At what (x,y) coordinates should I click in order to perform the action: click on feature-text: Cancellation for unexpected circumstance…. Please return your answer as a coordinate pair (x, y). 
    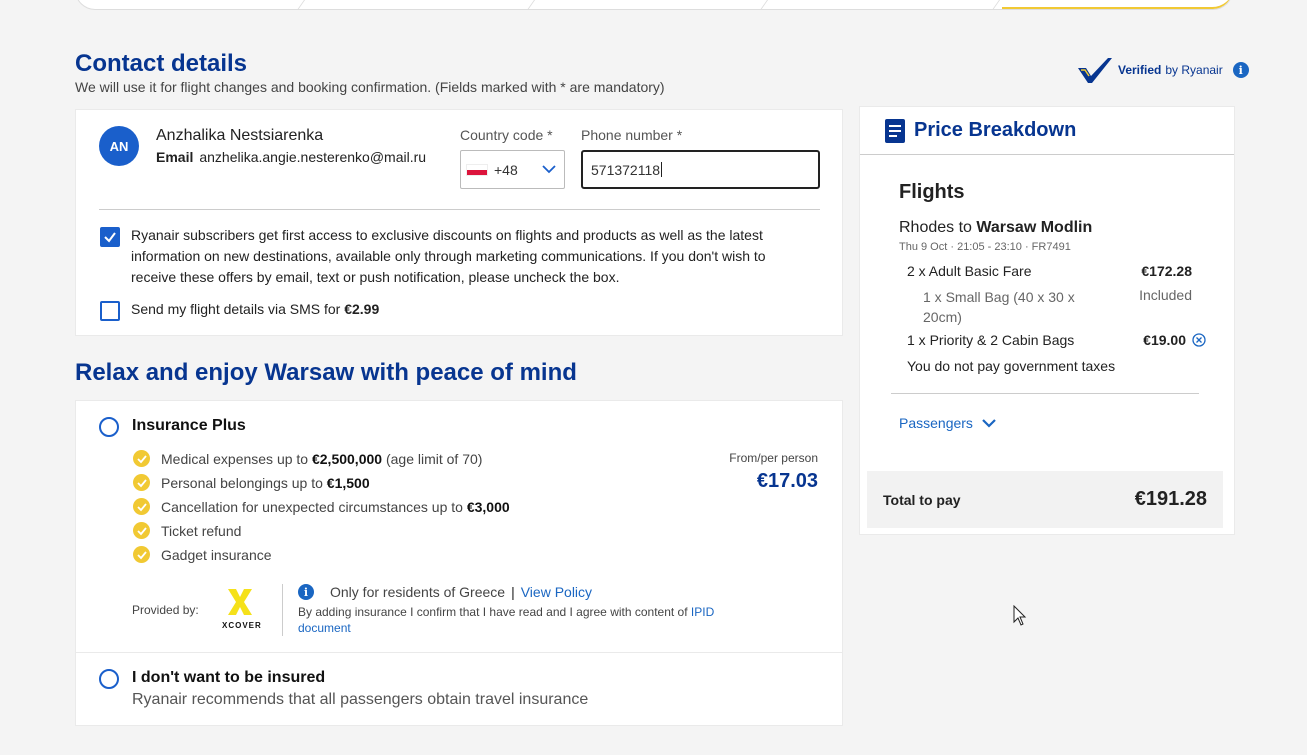
    Looking at the image, I should click on (312, 506).